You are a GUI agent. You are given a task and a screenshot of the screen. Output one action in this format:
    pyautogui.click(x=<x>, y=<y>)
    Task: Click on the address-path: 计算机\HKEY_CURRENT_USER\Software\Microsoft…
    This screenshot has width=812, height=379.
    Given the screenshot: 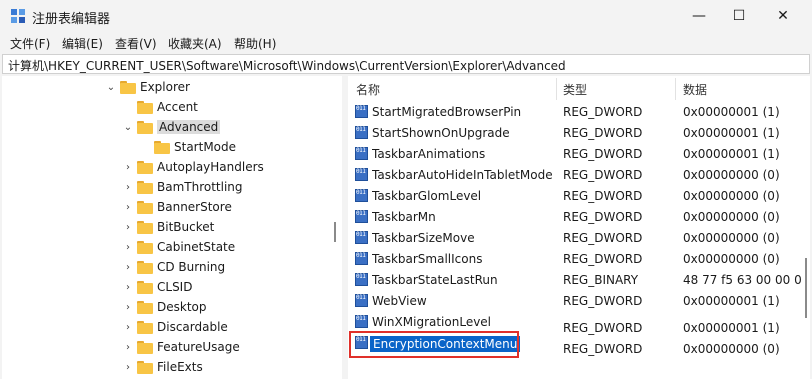 What is the action you would take?
    pyautogui.click(x=287, y=65)
    